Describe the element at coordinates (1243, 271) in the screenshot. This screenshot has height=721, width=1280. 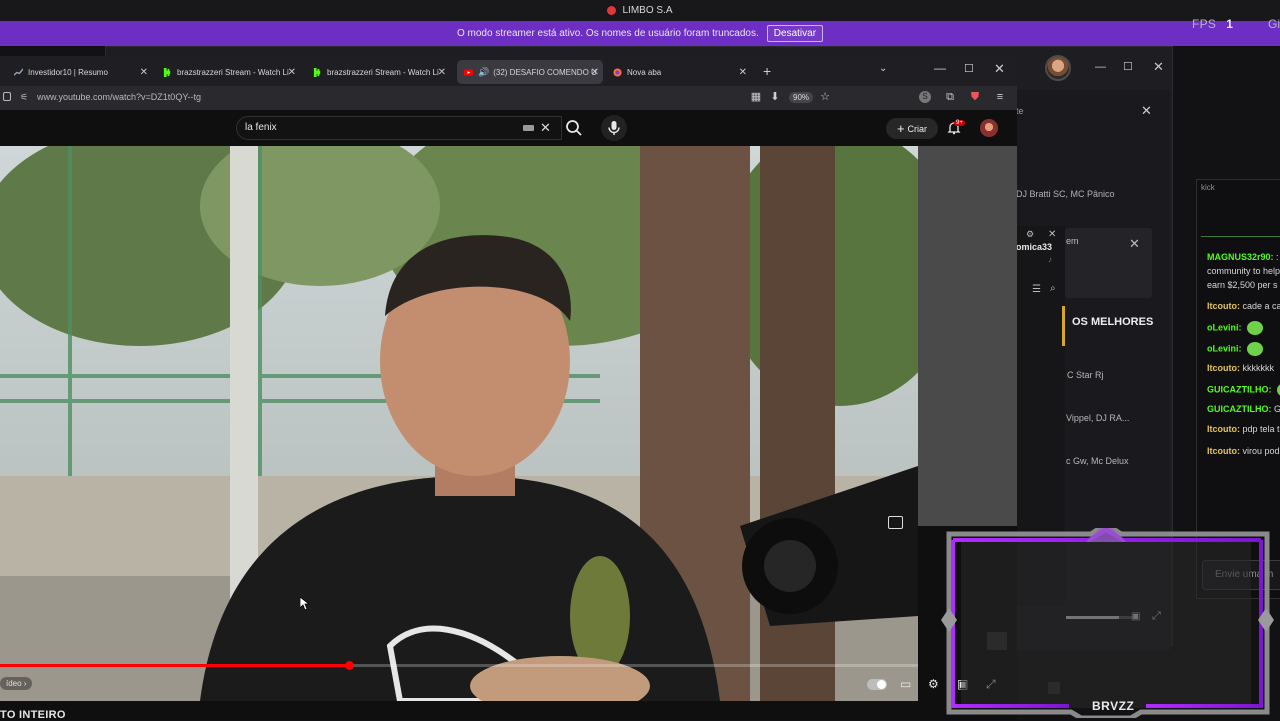
I see `chat-message: community to help` at that location.